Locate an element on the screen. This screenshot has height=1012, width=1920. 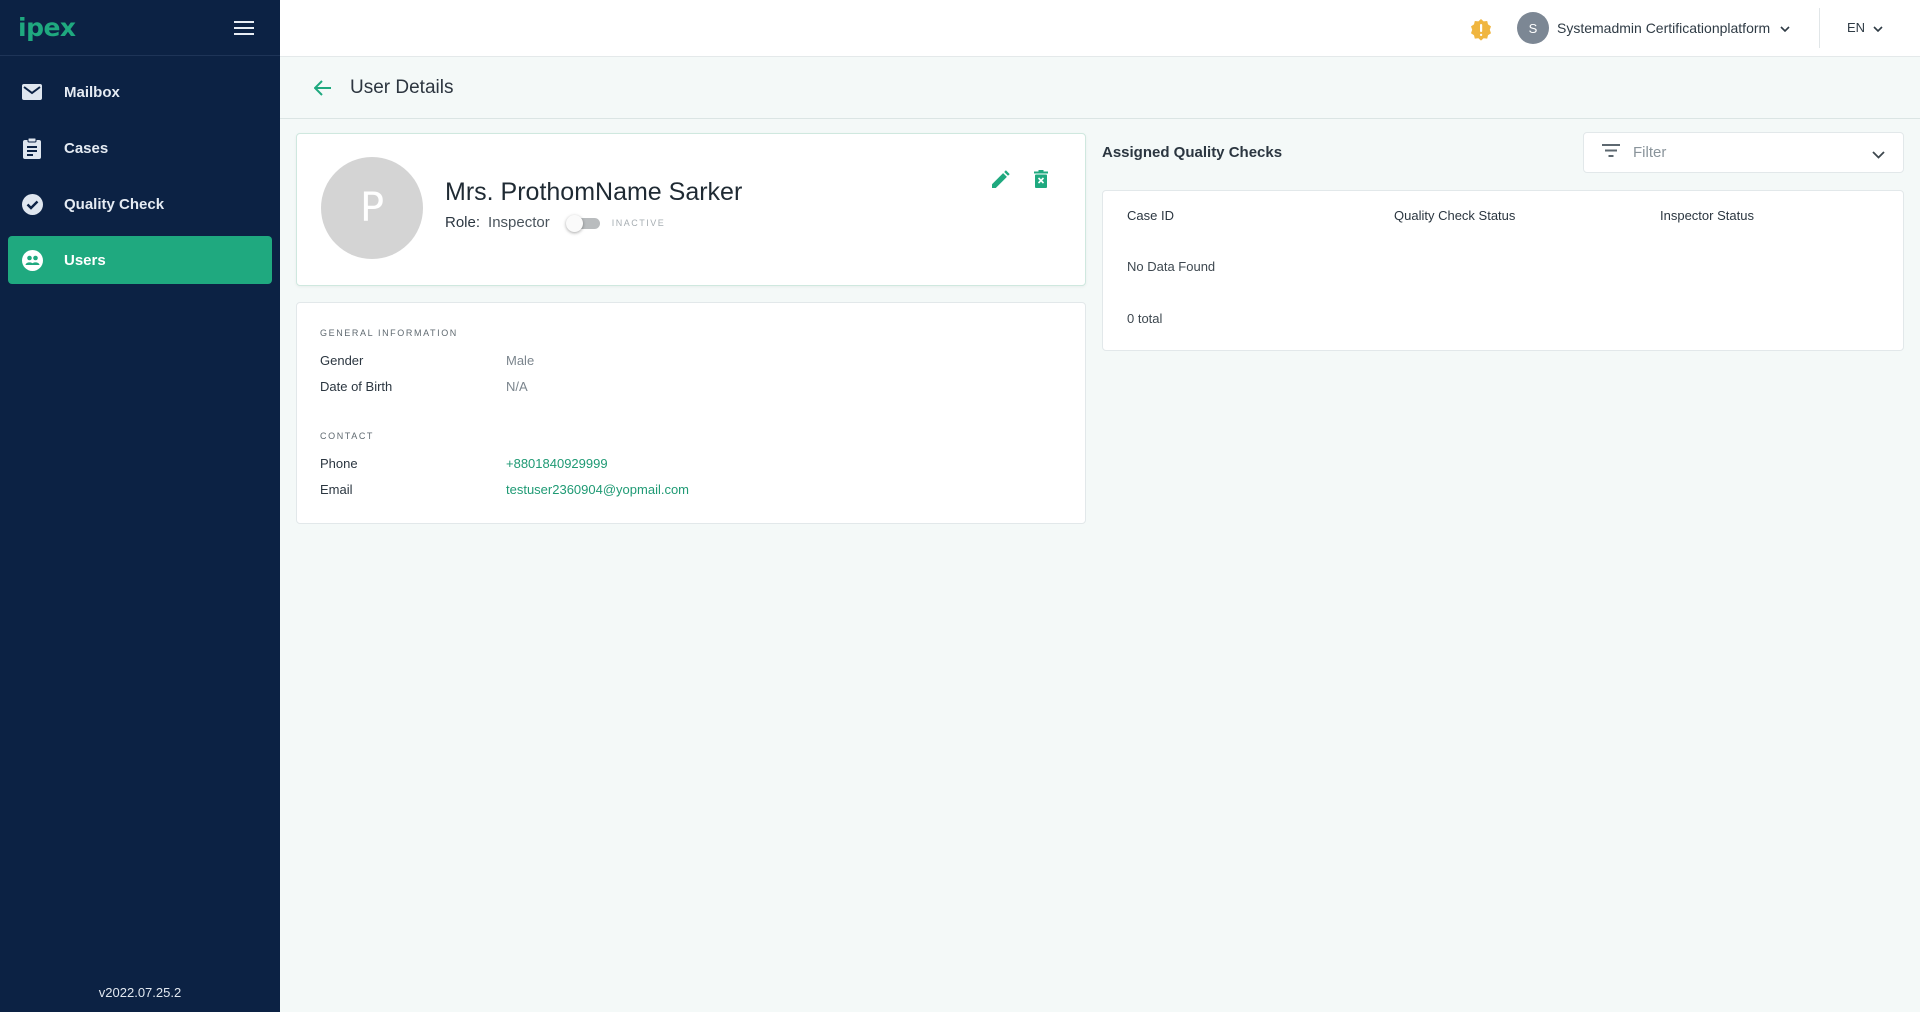
info-row-email: Email testuser2360904@yopmail.com is located at coordinates (690, 489).